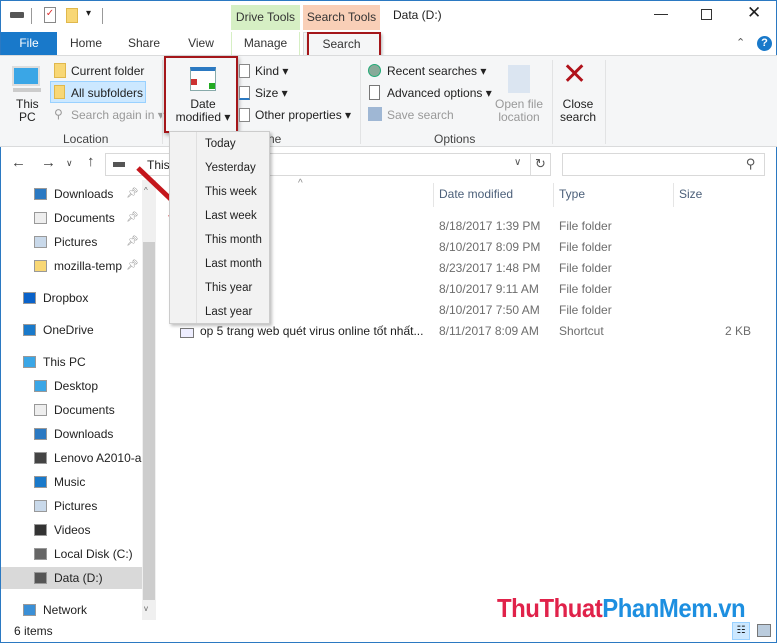 The height and width of the screenshot is (643, 777). Describe the element at coordinates (420, 115) in the screenshot. I see `save-search-button: Save search` at that location.